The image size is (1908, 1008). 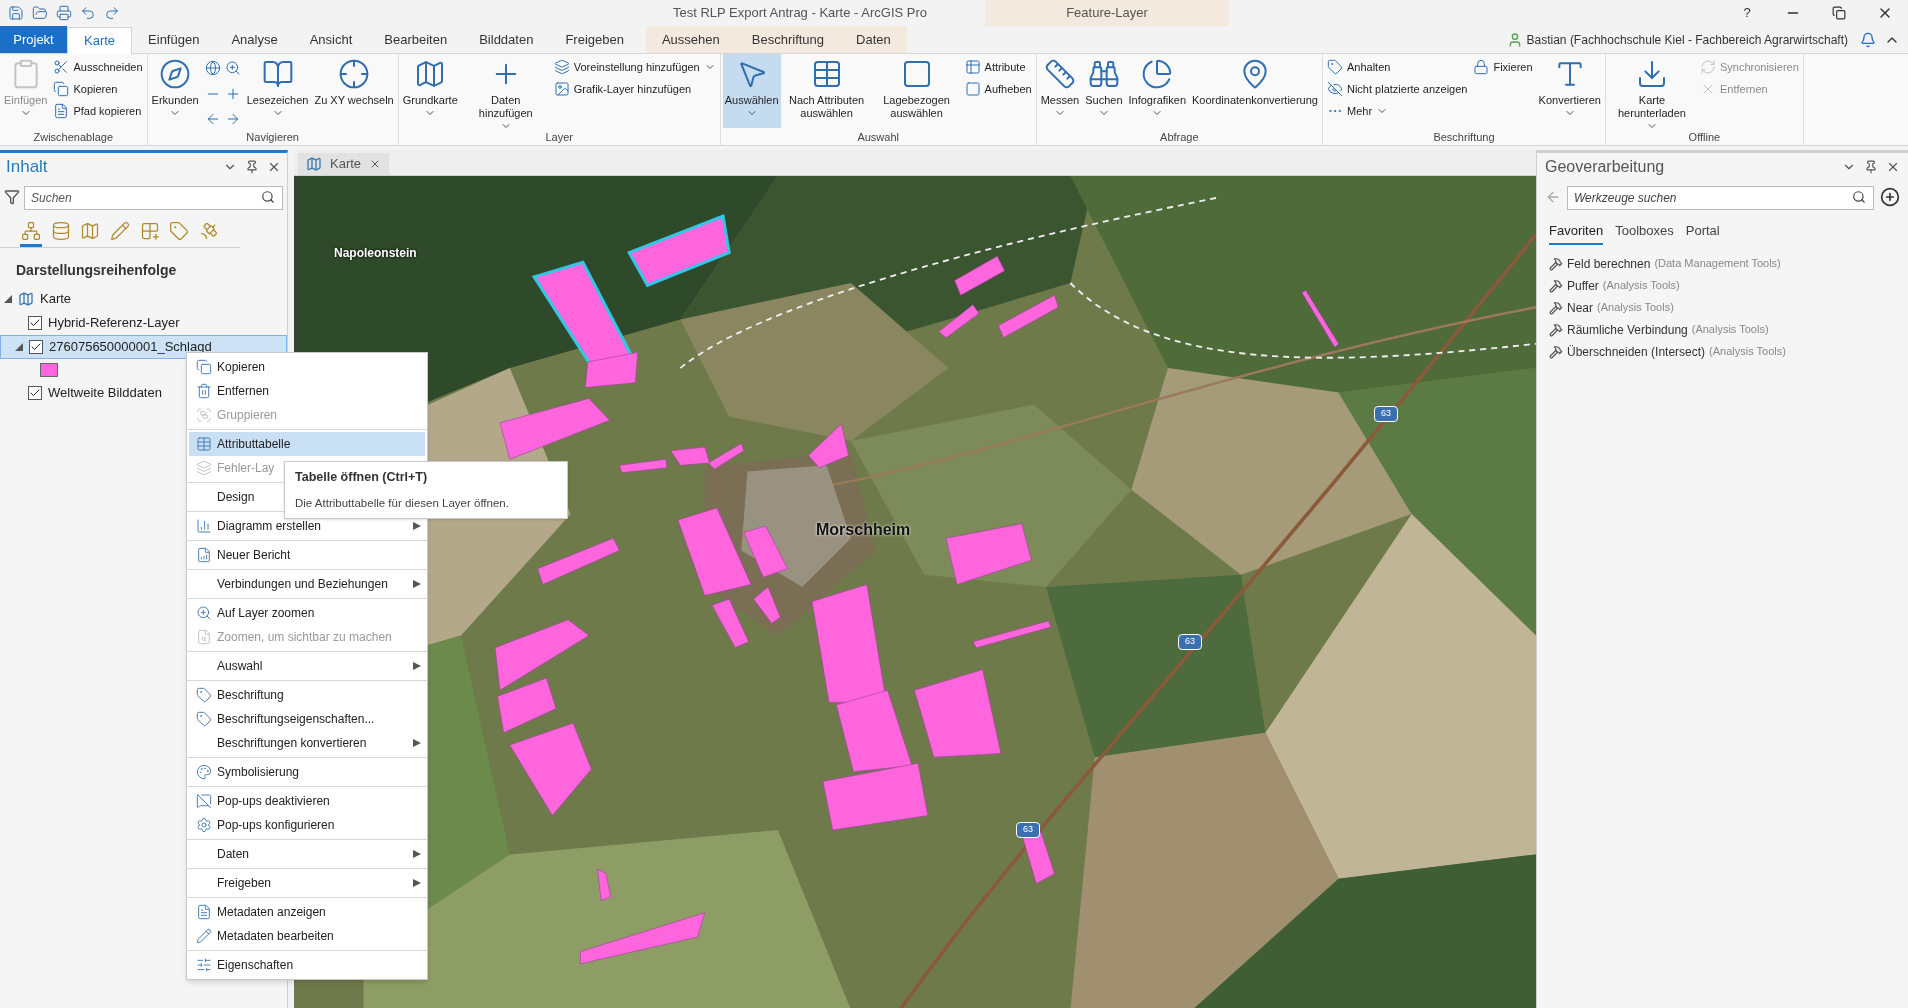 I want to click on tooltip-text: Die Attributtabelle für diesen Layer öffnen., so click(x=402, y=503).